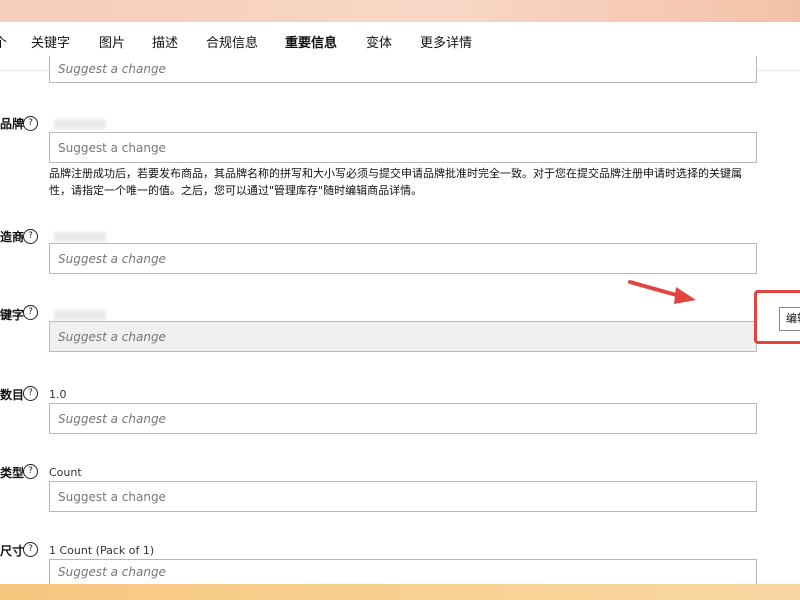 The image size is (800, 600). I want to click on tab-cut-off: 个, so click(3, 46).